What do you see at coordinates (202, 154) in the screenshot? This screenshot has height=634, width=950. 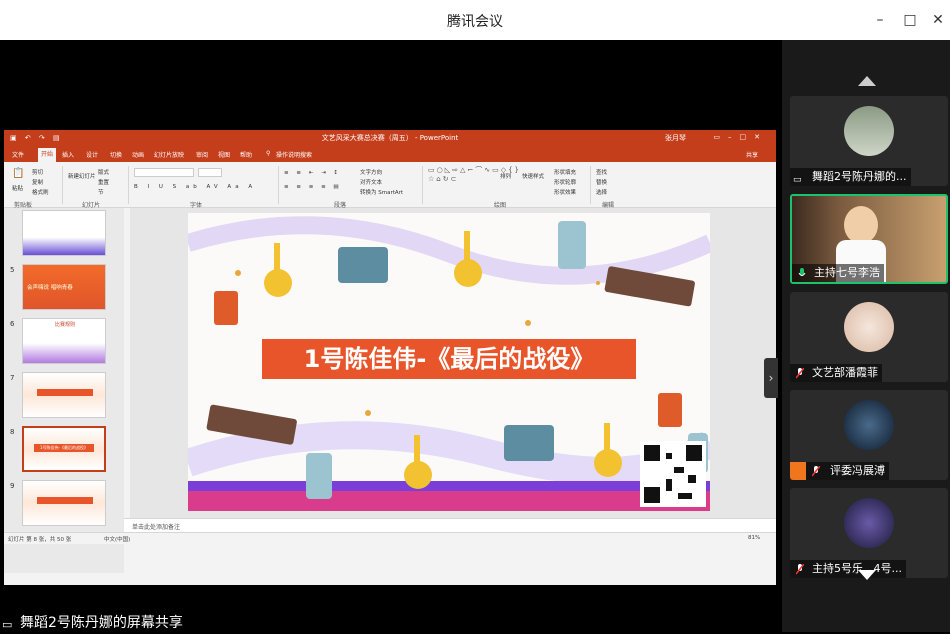 I see `tab-review: 审阅` at bounding box center [202, 154].